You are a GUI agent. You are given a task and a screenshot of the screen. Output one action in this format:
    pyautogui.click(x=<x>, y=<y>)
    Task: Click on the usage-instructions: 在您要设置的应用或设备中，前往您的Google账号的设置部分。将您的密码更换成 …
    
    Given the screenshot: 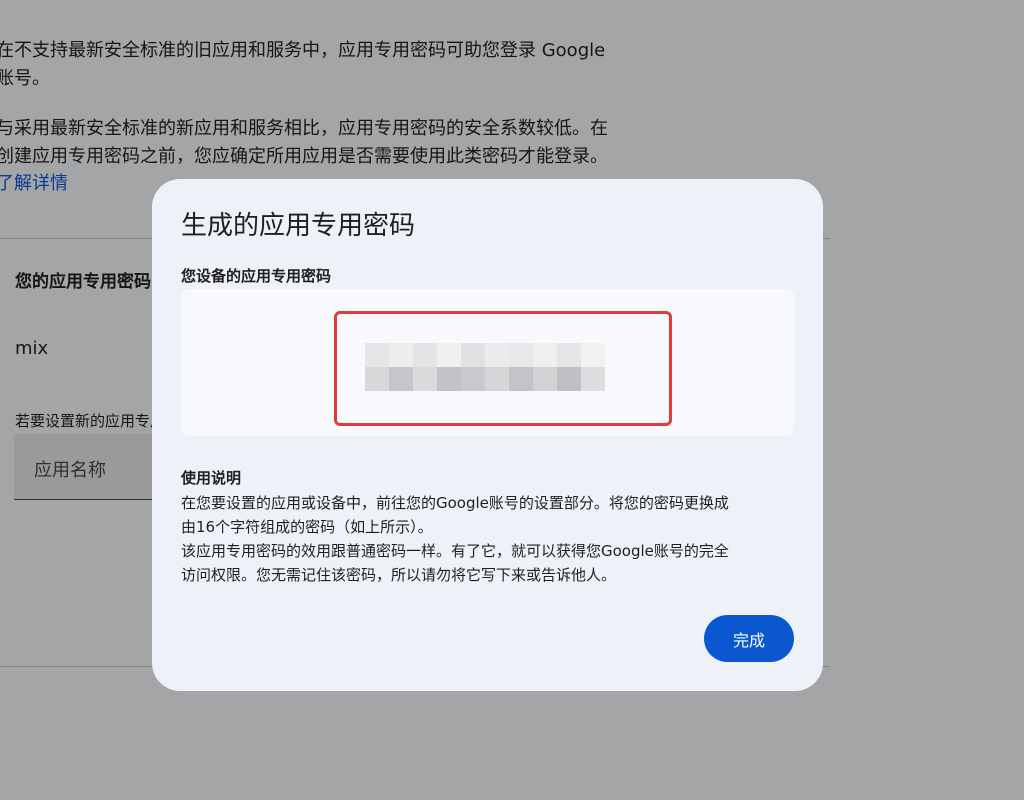 What is the action you would take?
    pyautogui.click(x=491, y=539)
    